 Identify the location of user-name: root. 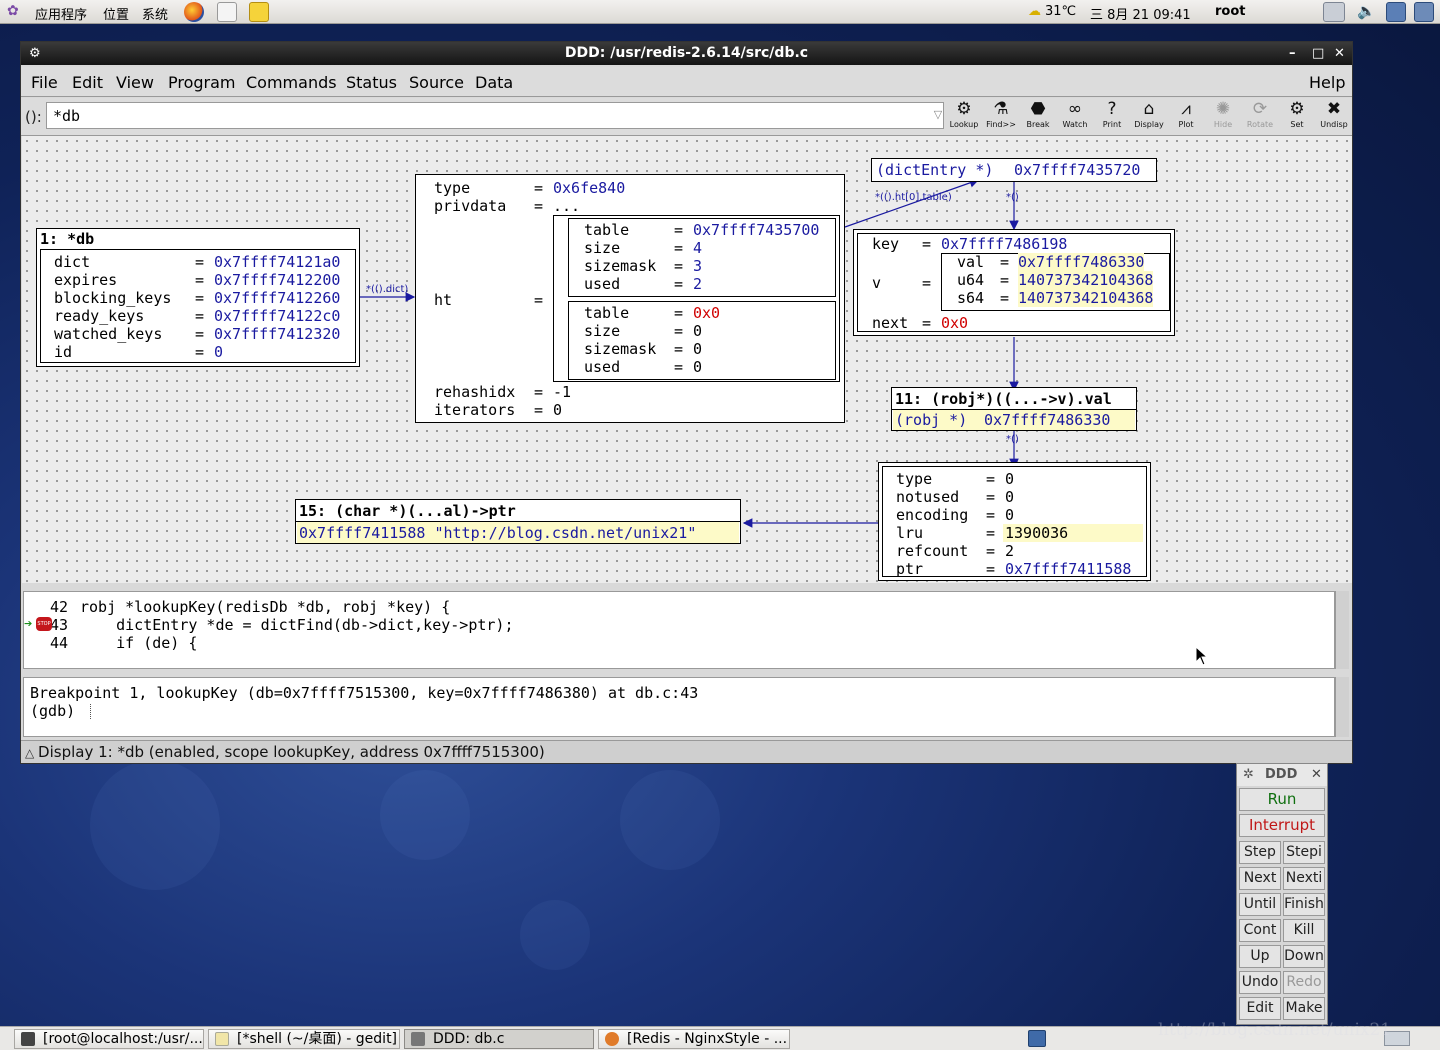
(1230, 11).